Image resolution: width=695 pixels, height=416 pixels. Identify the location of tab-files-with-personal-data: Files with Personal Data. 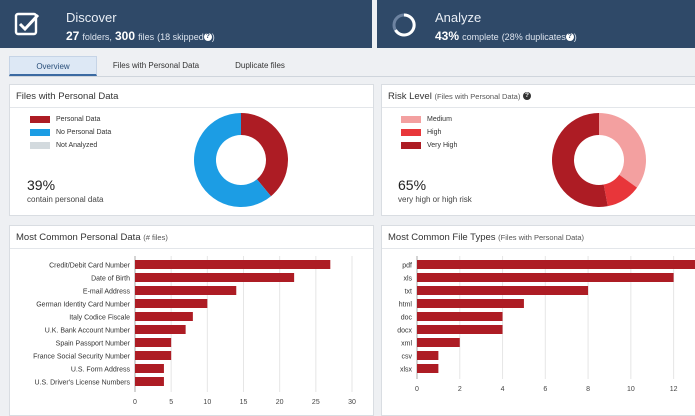
(156, 66).